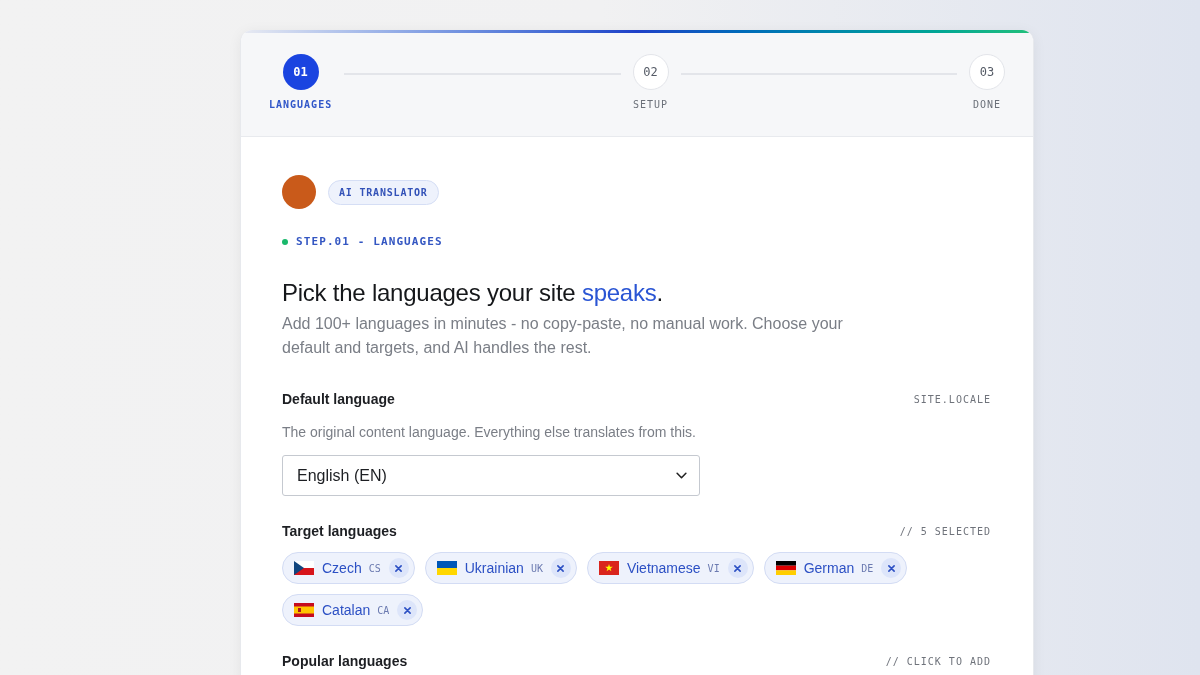  I want to click on language-name: German, so click(829, 568).